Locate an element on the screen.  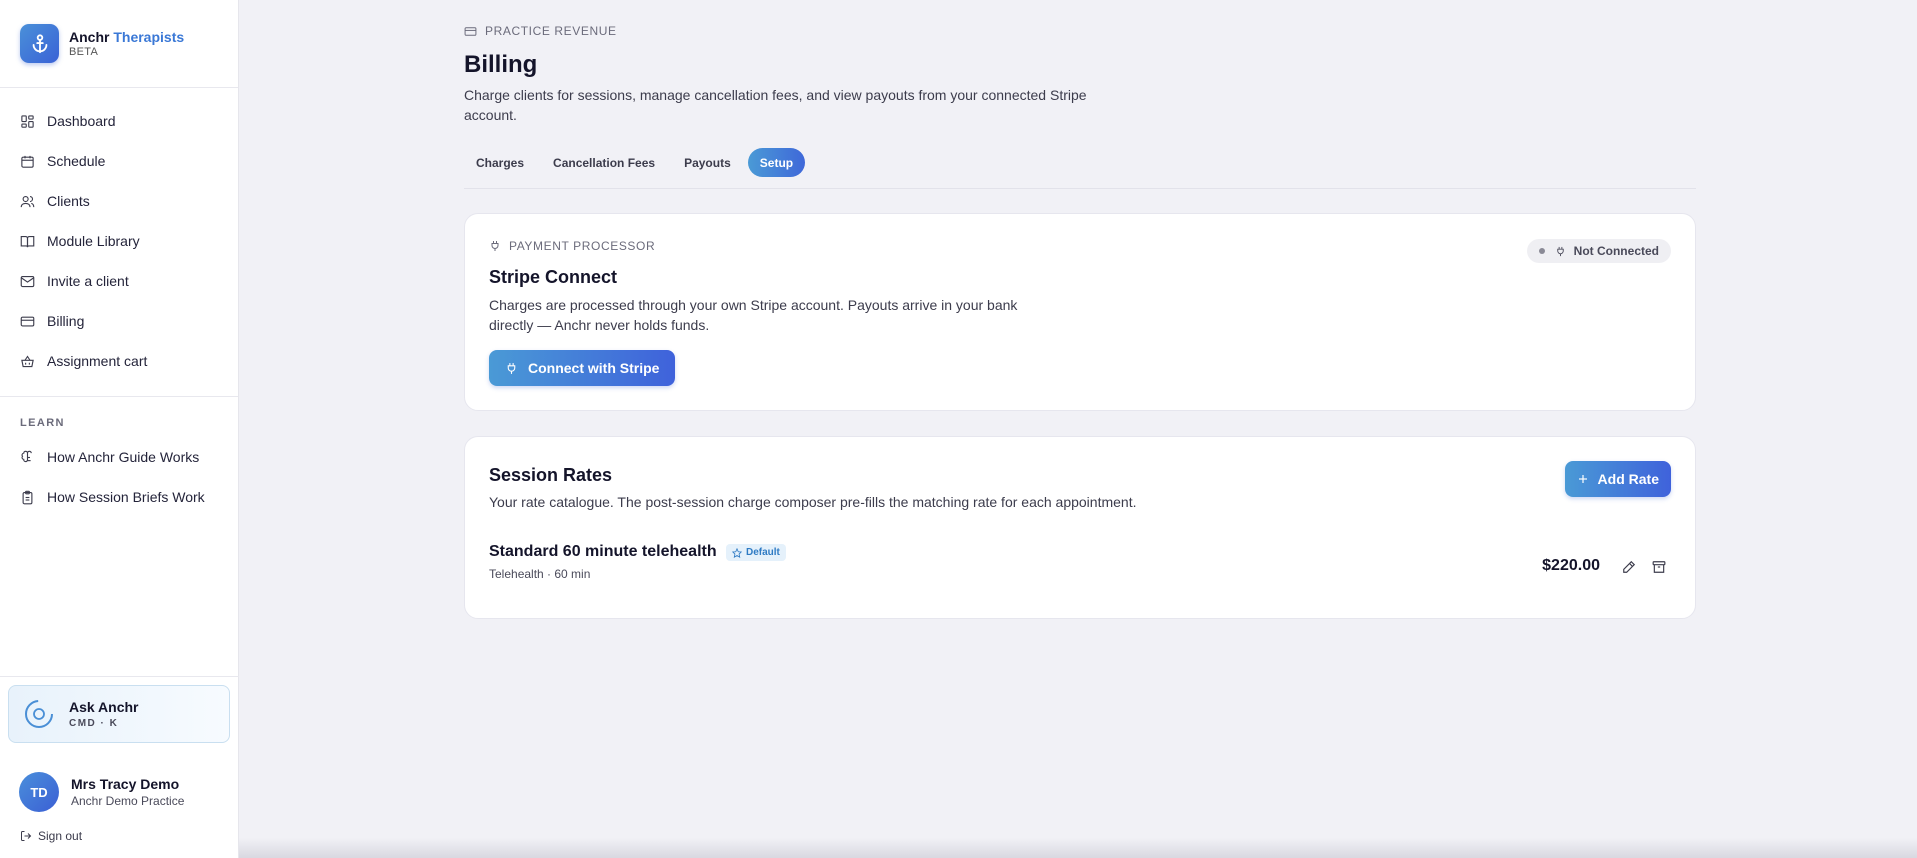
card-eyebrow-label: PAYMENT PROCESSOR is located at coordinates (582, 246).